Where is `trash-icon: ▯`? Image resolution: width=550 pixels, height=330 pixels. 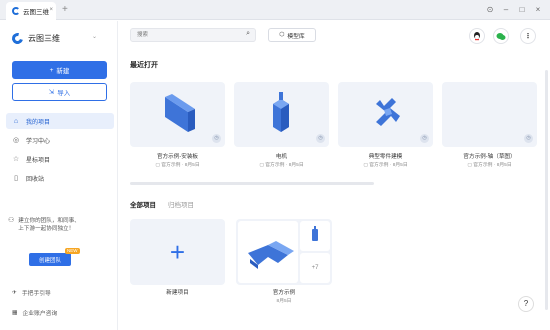
trash-icon: ▯ is located at coordinates (16, 178).